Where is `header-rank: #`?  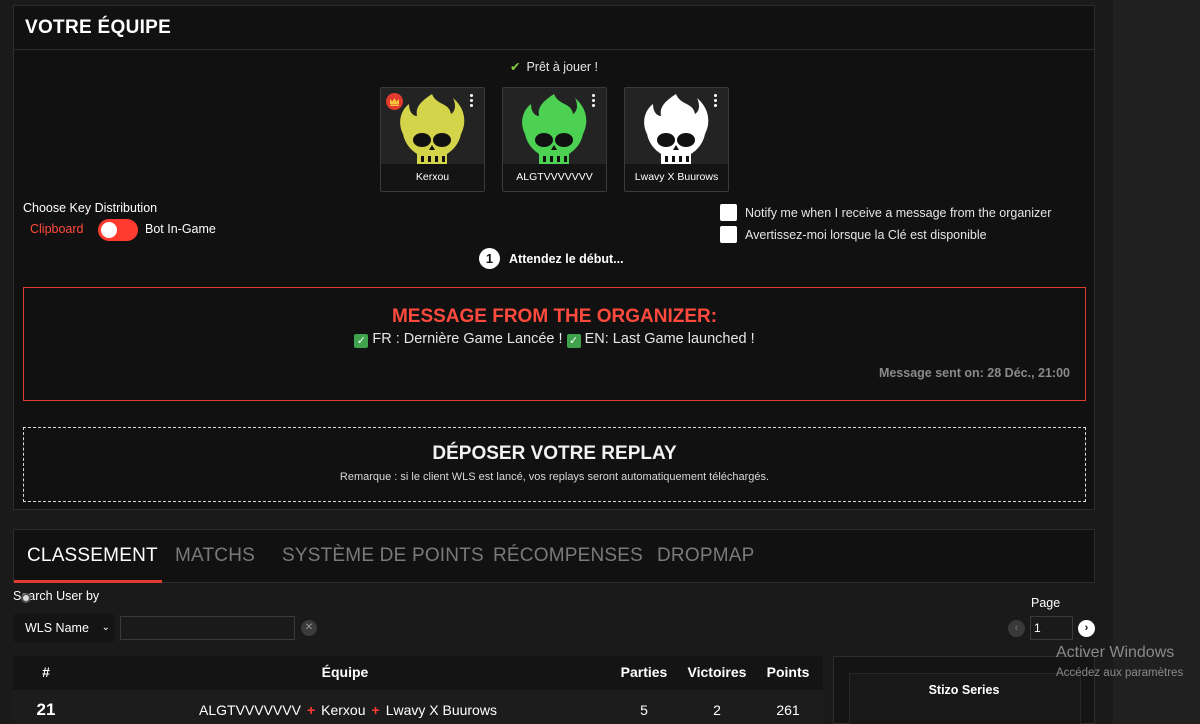
header-rank: # is located at coordinates (46, 672).